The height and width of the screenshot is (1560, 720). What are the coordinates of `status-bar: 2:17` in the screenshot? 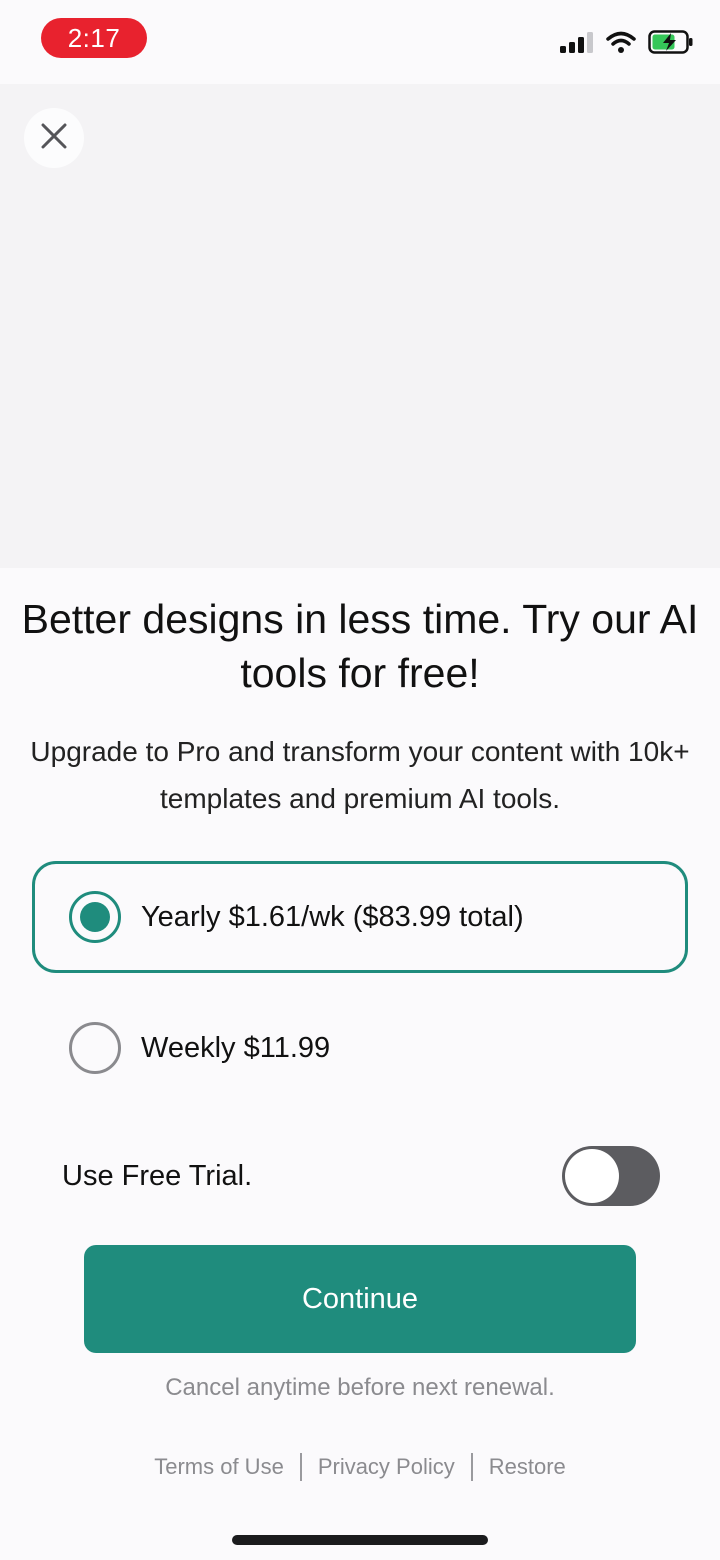 It's located at (360, 42).